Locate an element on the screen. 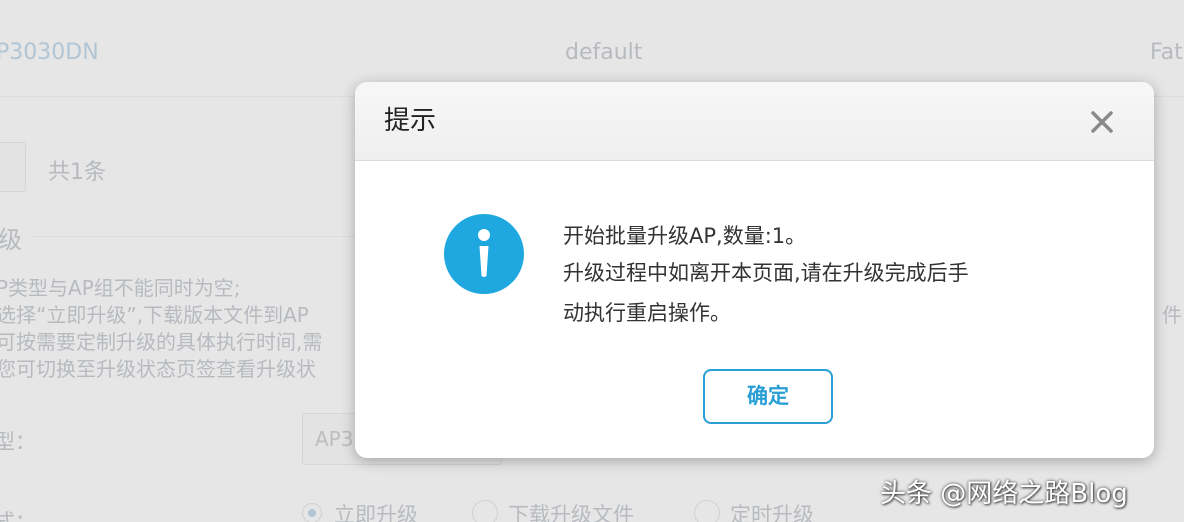 The height and width of the screenshot is (522, 1184). close-icon is located at coordinates (1102, 122).